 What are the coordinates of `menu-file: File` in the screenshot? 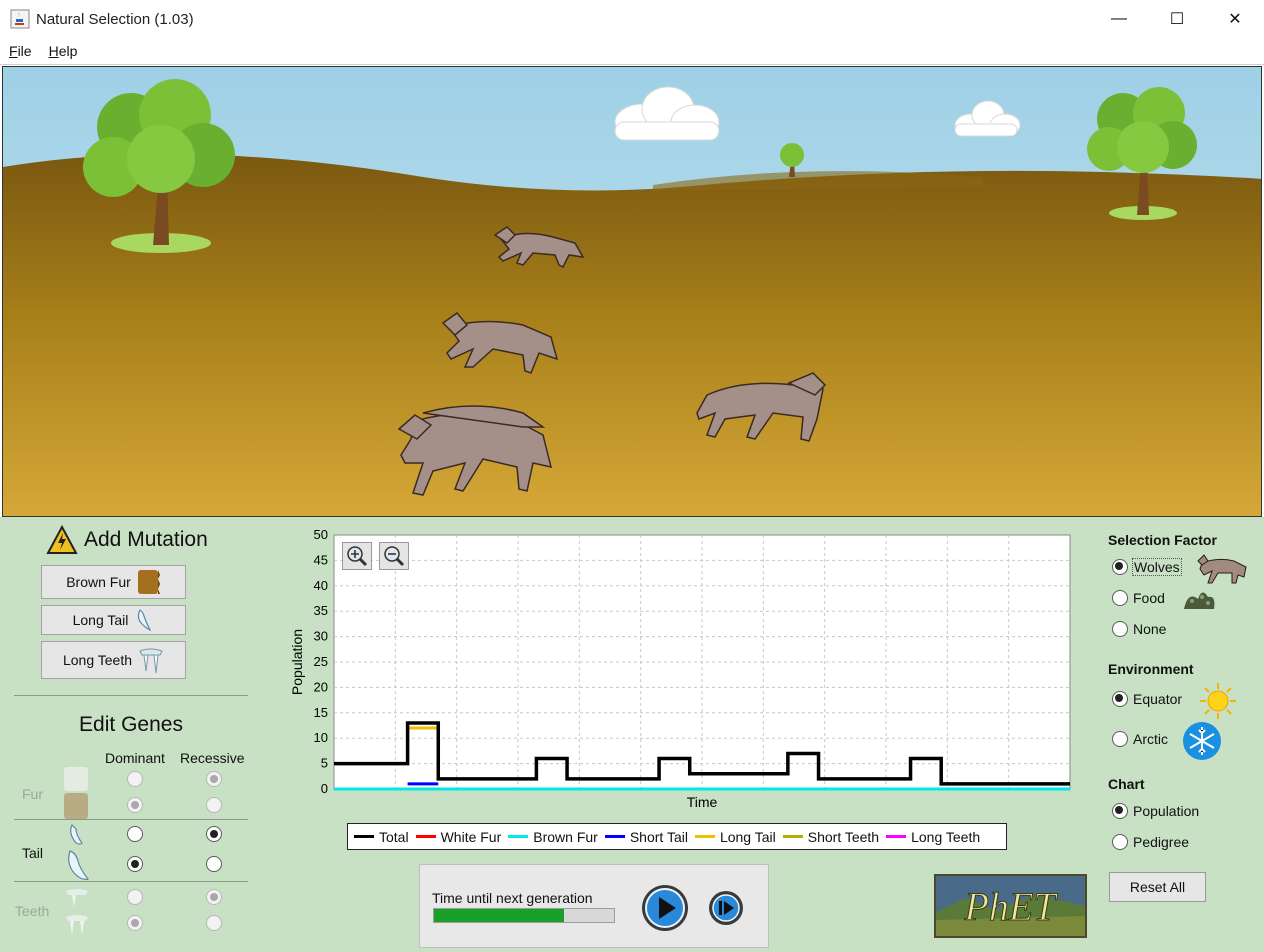 It's located at (20, 51).